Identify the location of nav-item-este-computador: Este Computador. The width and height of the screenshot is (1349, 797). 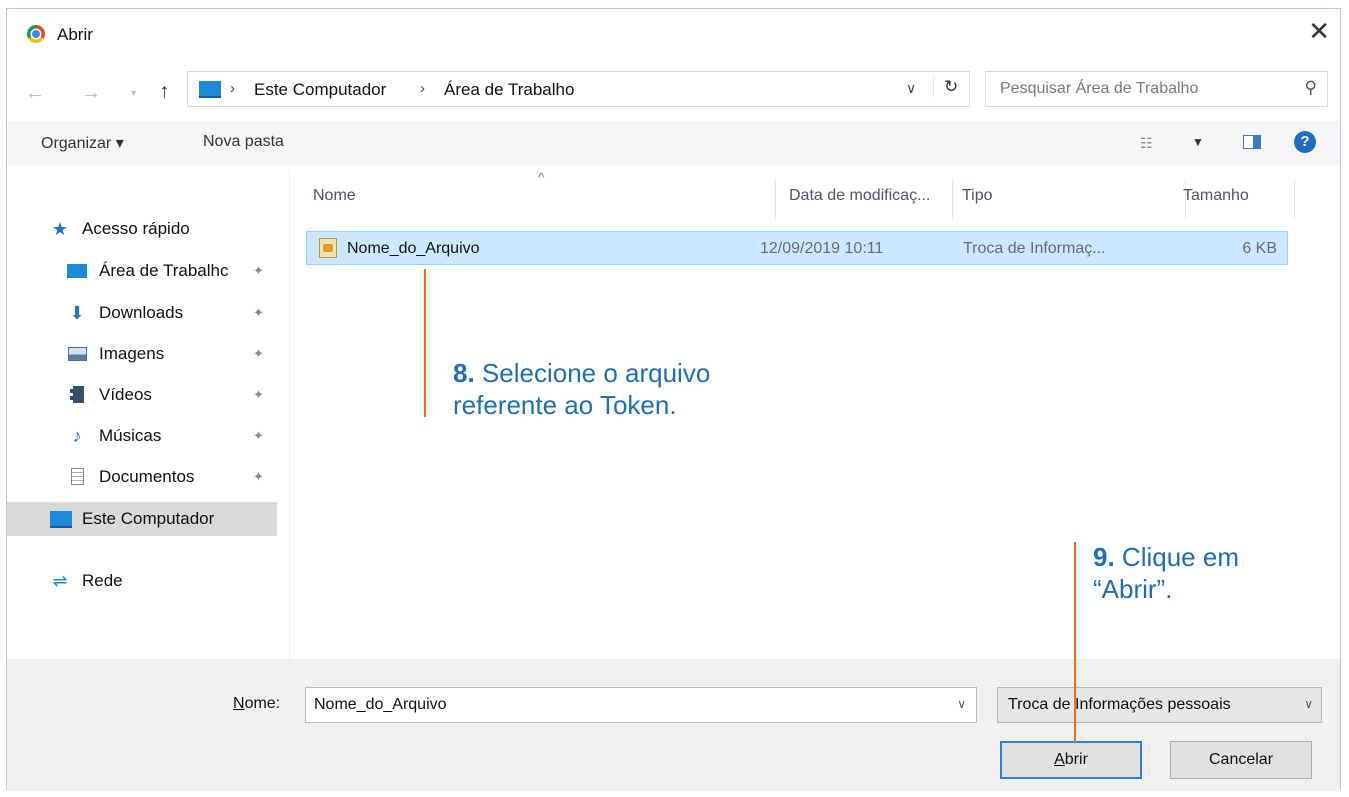
(142, 519).